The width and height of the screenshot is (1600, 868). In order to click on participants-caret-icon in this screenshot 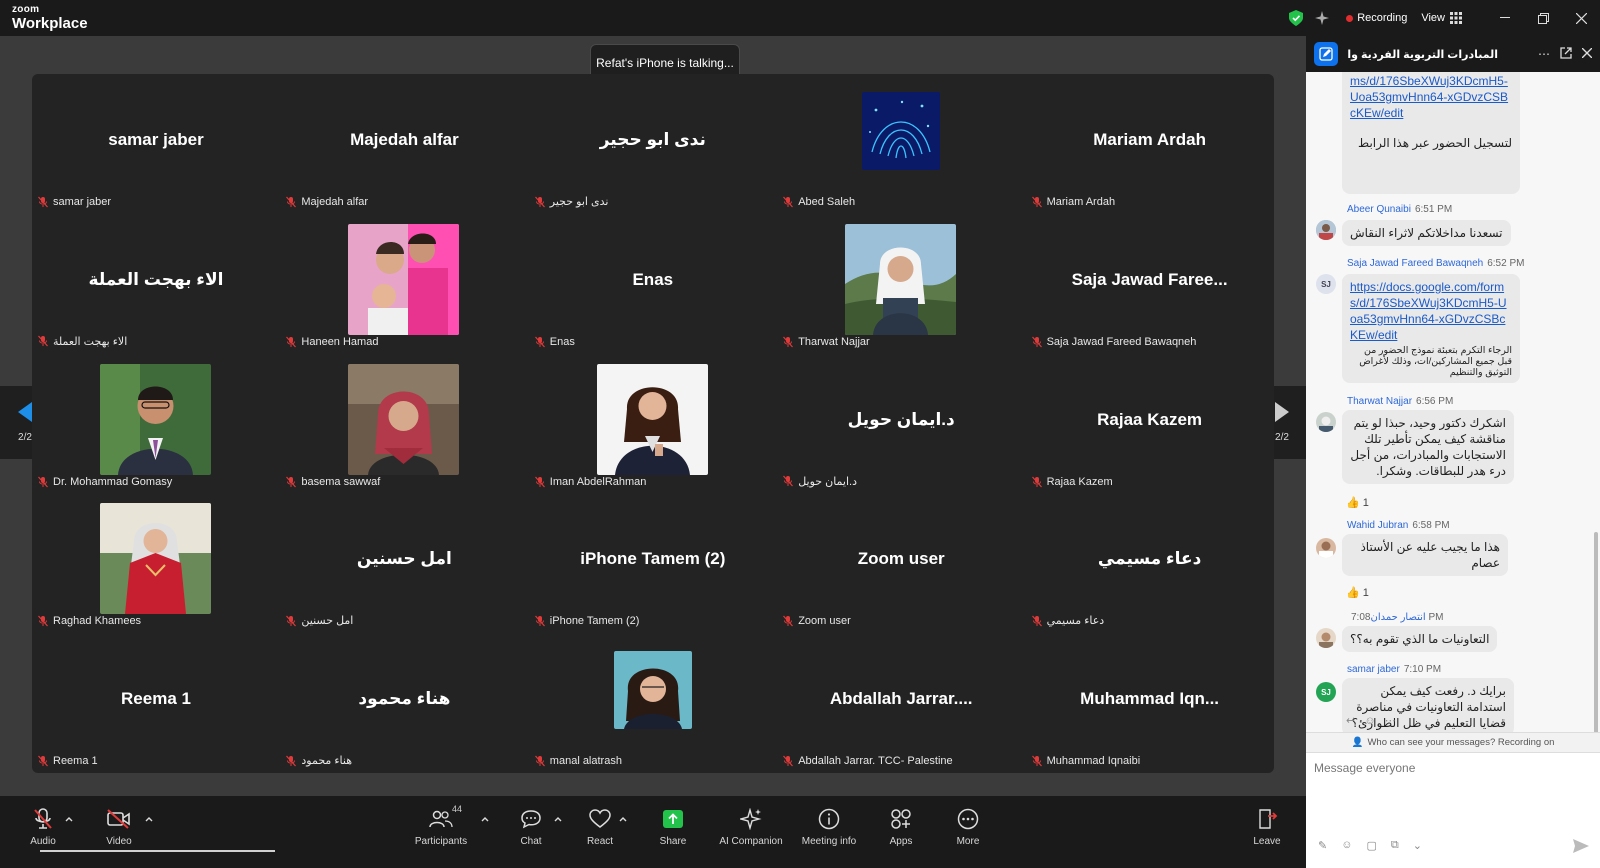, I will do `click(485, 819)`.